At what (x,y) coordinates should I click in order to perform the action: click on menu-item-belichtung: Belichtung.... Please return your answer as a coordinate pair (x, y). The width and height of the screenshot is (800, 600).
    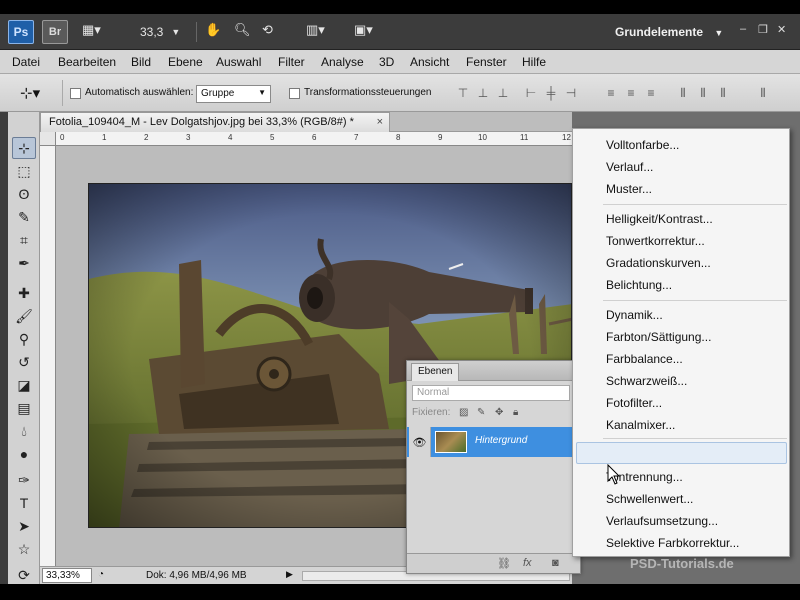
    Looking at the image, I should click on (639, 285).